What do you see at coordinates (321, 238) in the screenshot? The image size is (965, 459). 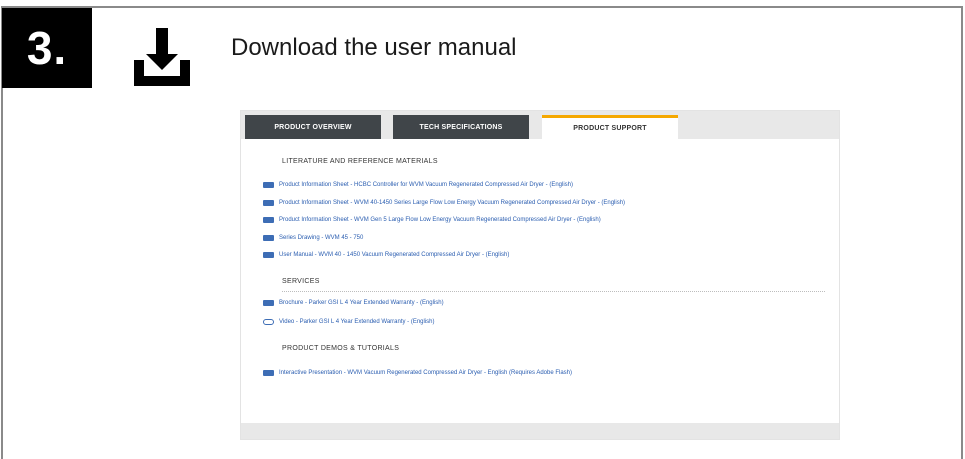 I see `link-label: Series Drawing - WVM 45 - 750` at bounding box center [321, 238].